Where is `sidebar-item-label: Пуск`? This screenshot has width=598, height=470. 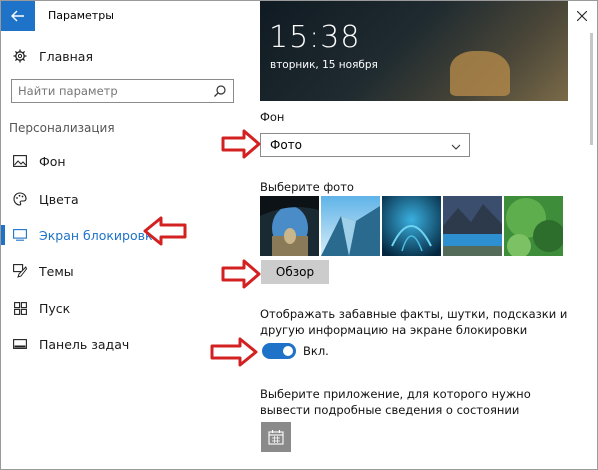 sidebar-item-label: Пуск is located at coordinates (55, 308).